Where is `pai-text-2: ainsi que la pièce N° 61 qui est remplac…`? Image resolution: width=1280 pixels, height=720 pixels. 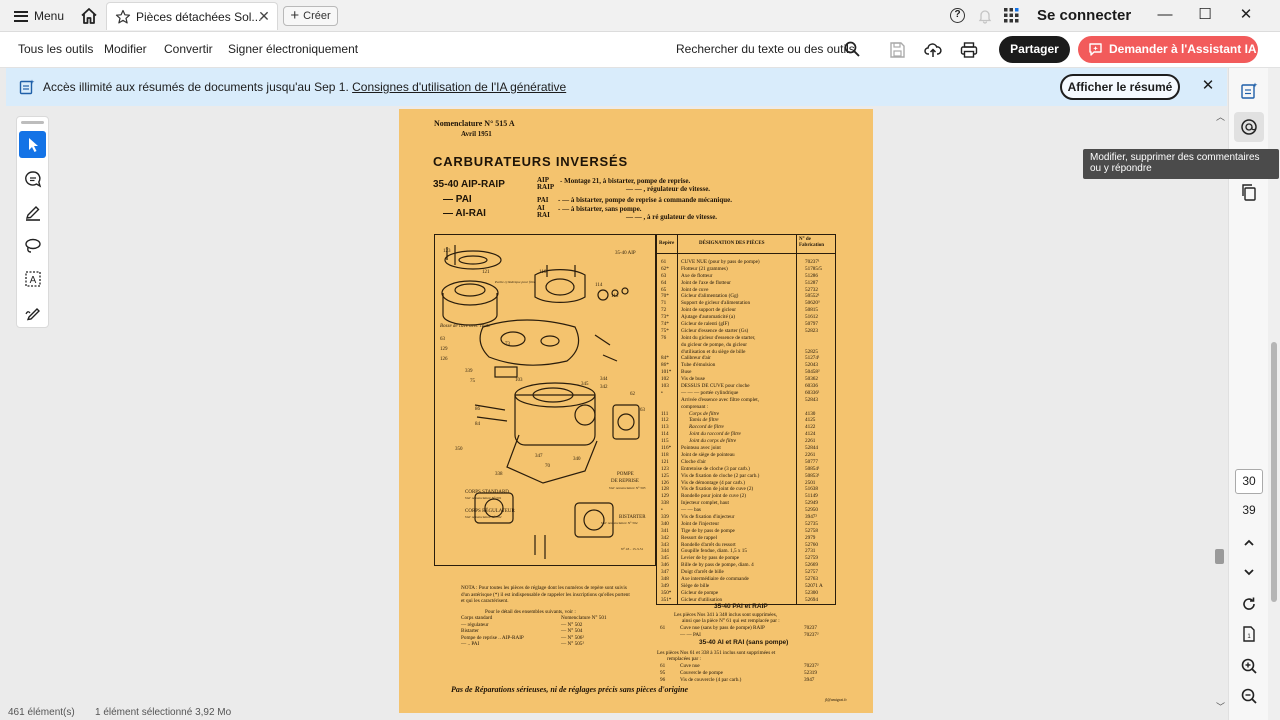 pai-text-2: ainsi que la pièce N° 61 qui est remplac… is located at coordinates (731, 621).